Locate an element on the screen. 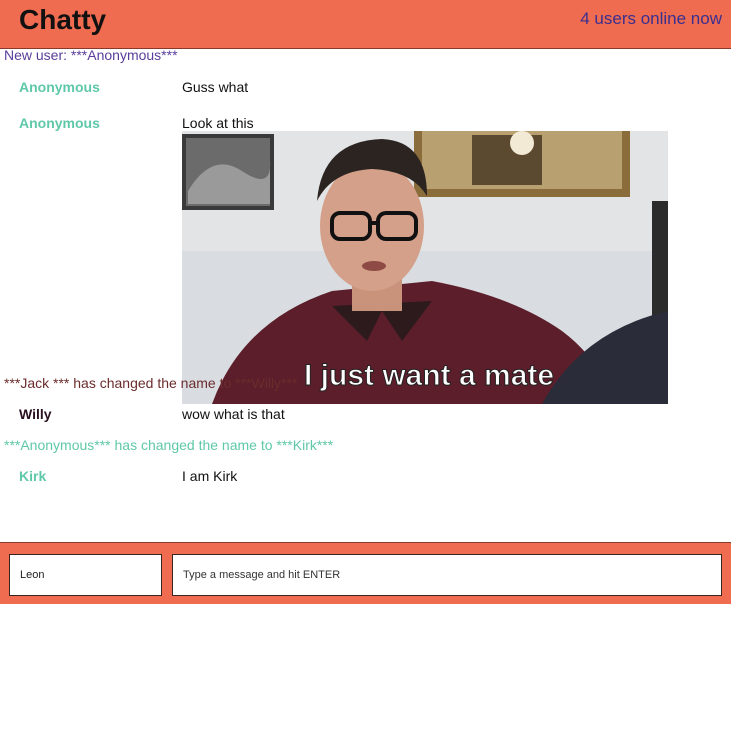 The width and height of the screenshot is (731, 741). gif-caption: I just want a mate is located at coordinates (429, 375).